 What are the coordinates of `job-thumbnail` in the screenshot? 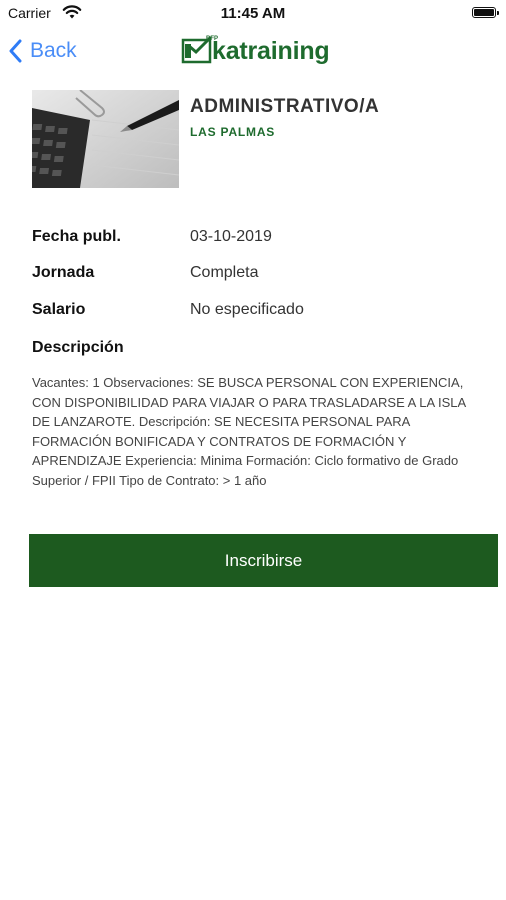 It's located at (105, 139).